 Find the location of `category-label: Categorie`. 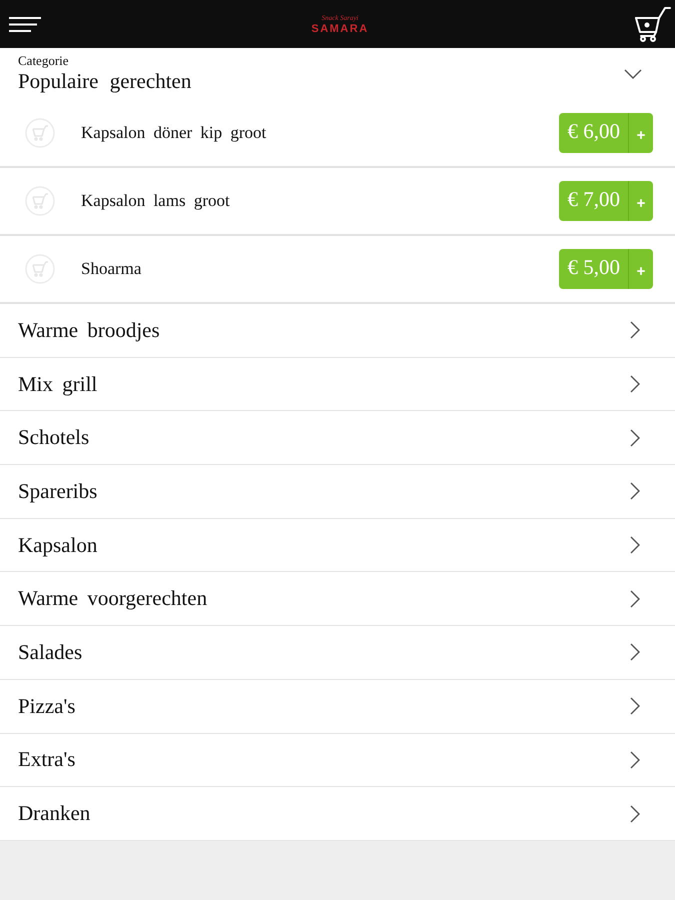

category-label: Categorie is located at coordinates (44, 60).